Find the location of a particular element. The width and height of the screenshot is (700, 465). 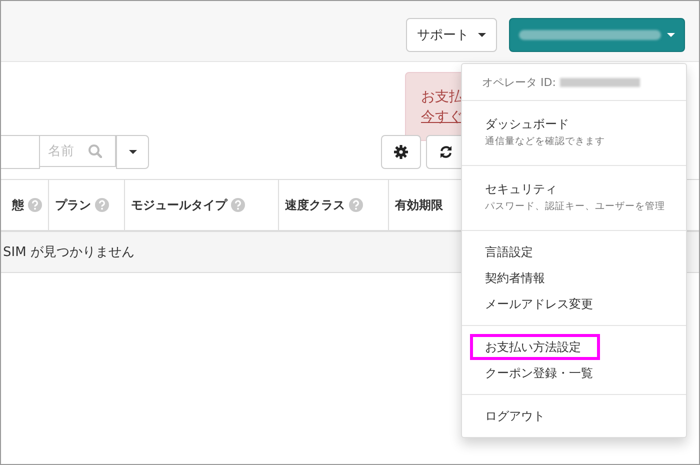

column-header: 速度クラス is located at coordinates (315, 205).